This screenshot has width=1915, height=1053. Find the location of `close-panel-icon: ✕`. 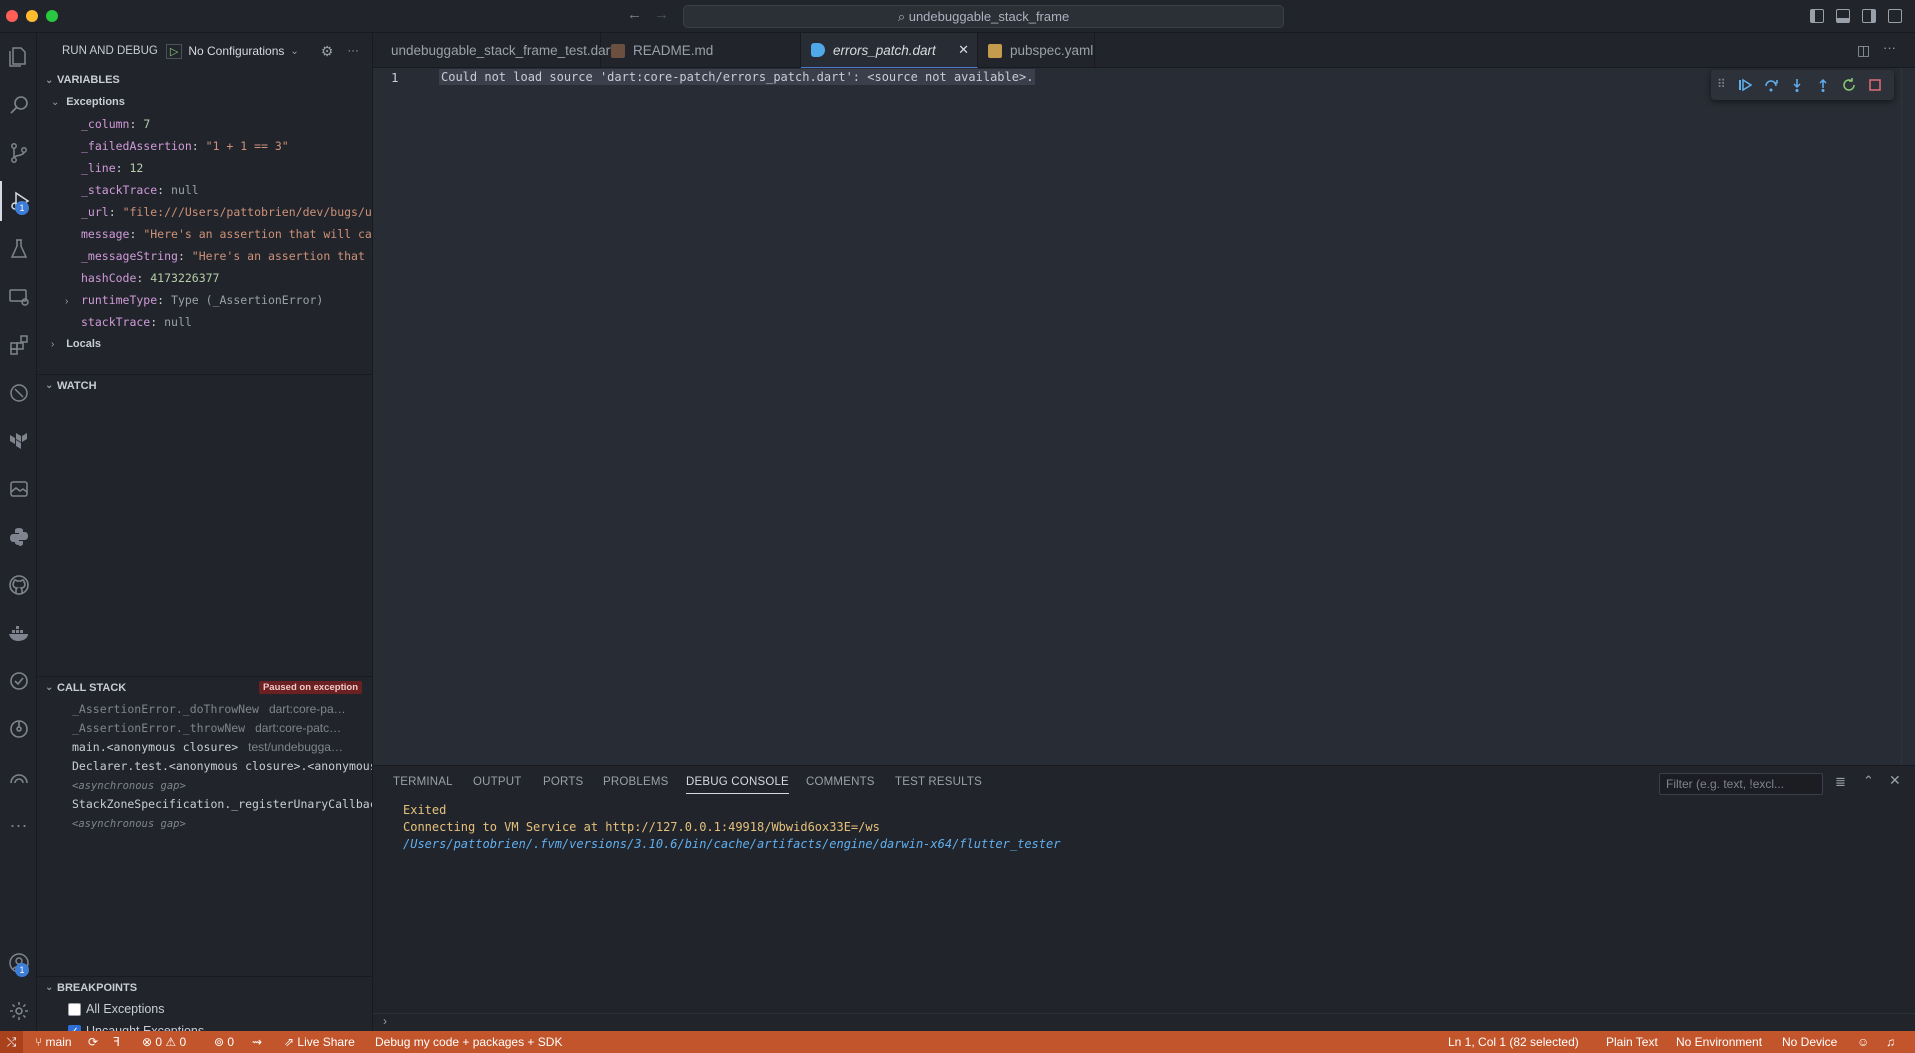

close-panel-icon: ✕ is located at coordinates (1895, 780).